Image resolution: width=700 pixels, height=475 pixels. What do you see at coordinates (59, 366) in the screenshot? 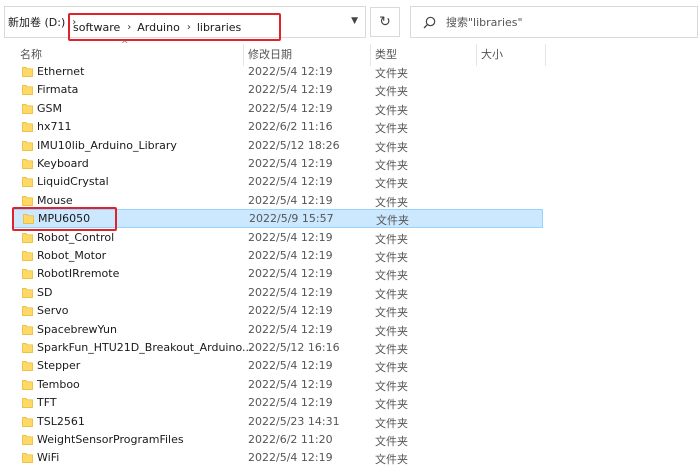
I see `file-name: Stepper` at bounding box center [59, 366].